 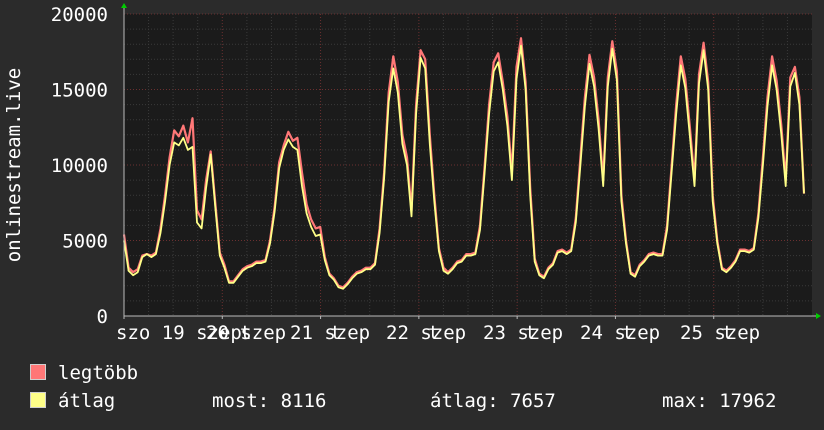 I want to click on y-tick-labels: 0 5000 10000 15000 20000, so click(x=79, y=166).